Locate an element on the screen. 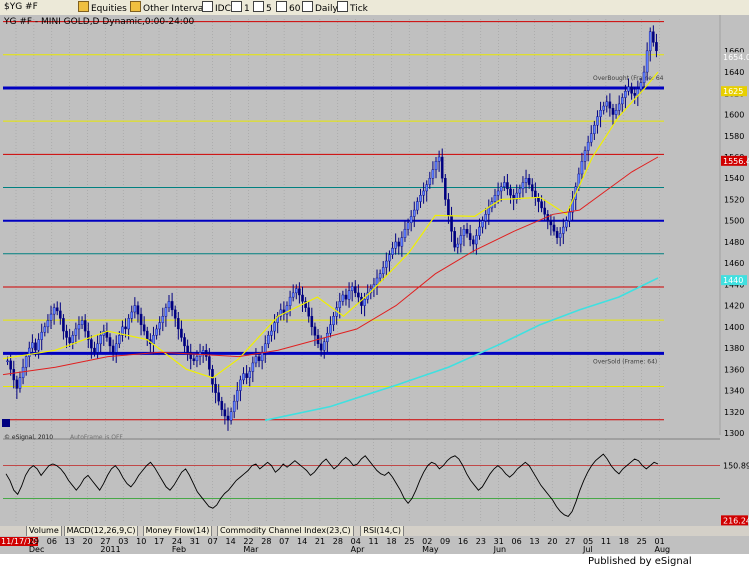 This screenshot has width=749, height=570. tick-button: Tick is located at coordinates (352, 7).